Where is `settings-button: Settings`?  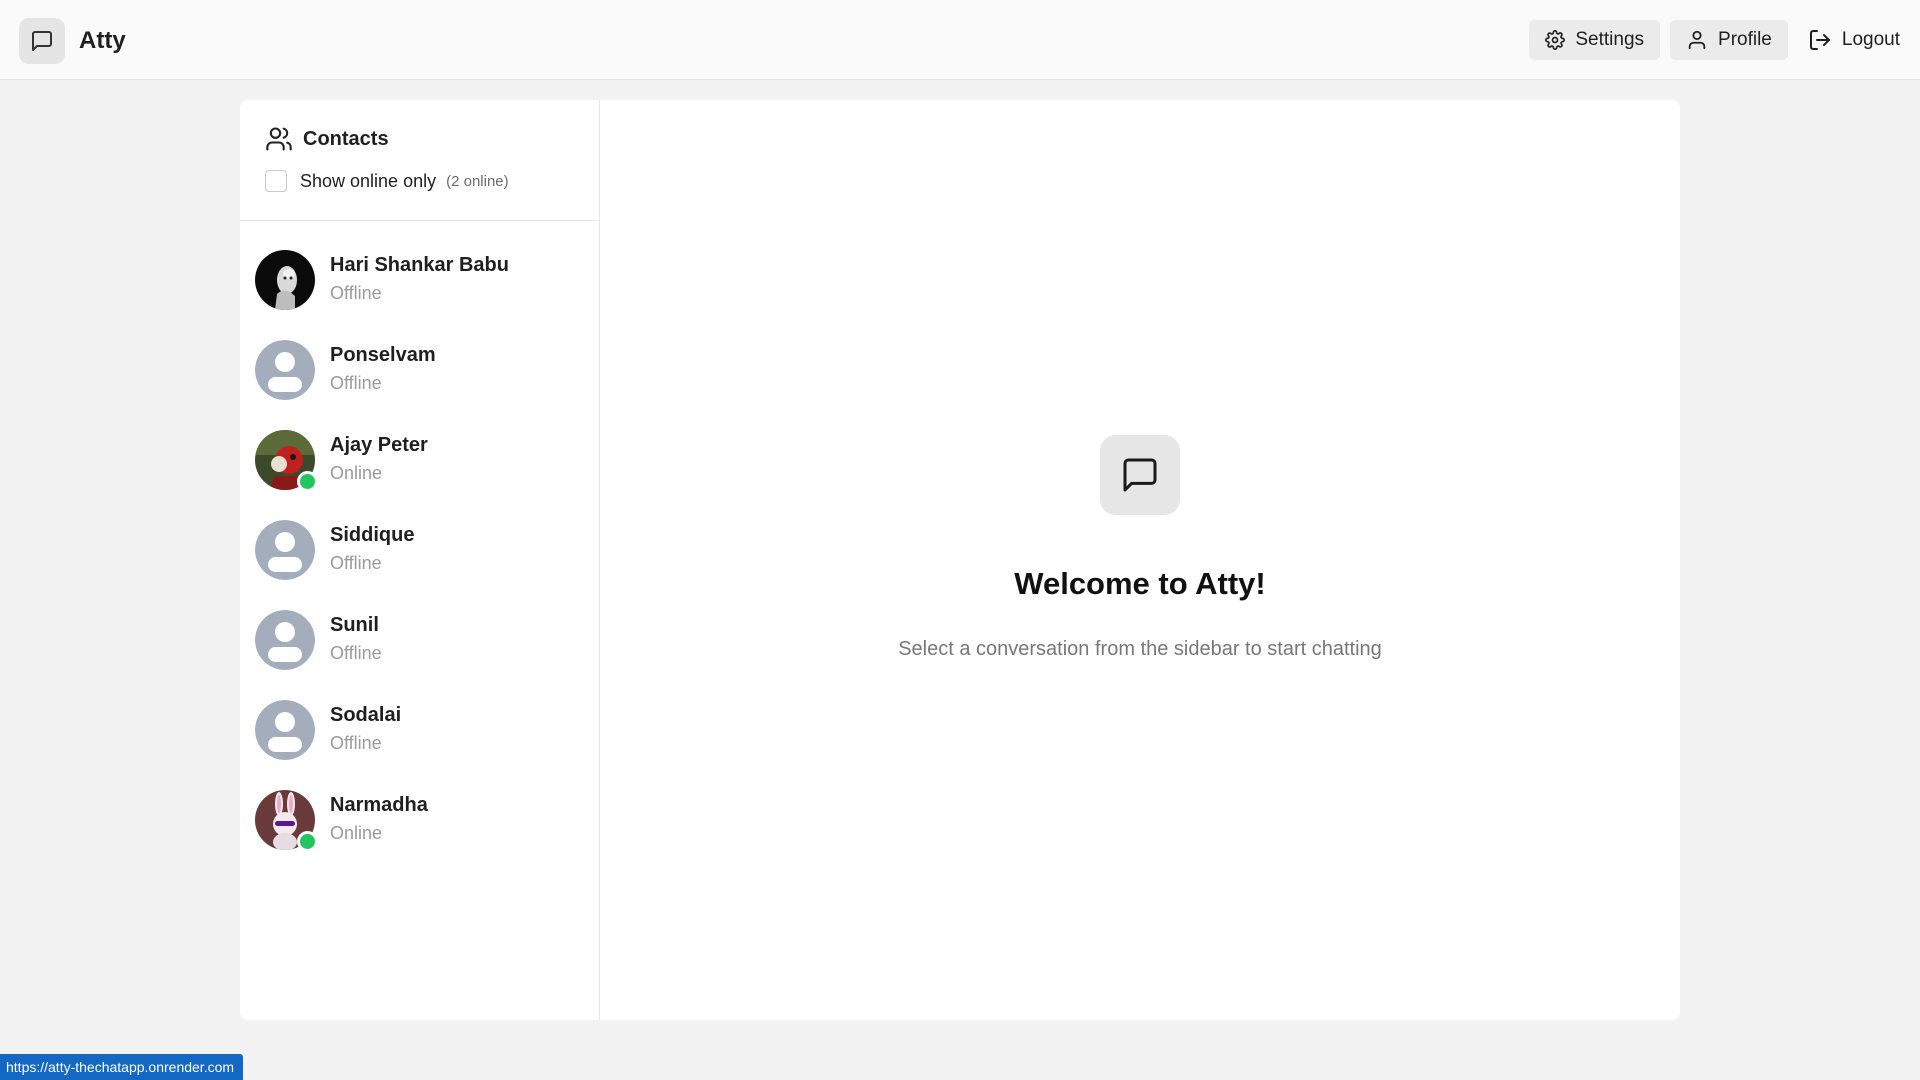 settings-button: Settings is located at coordinates (1595, 40).